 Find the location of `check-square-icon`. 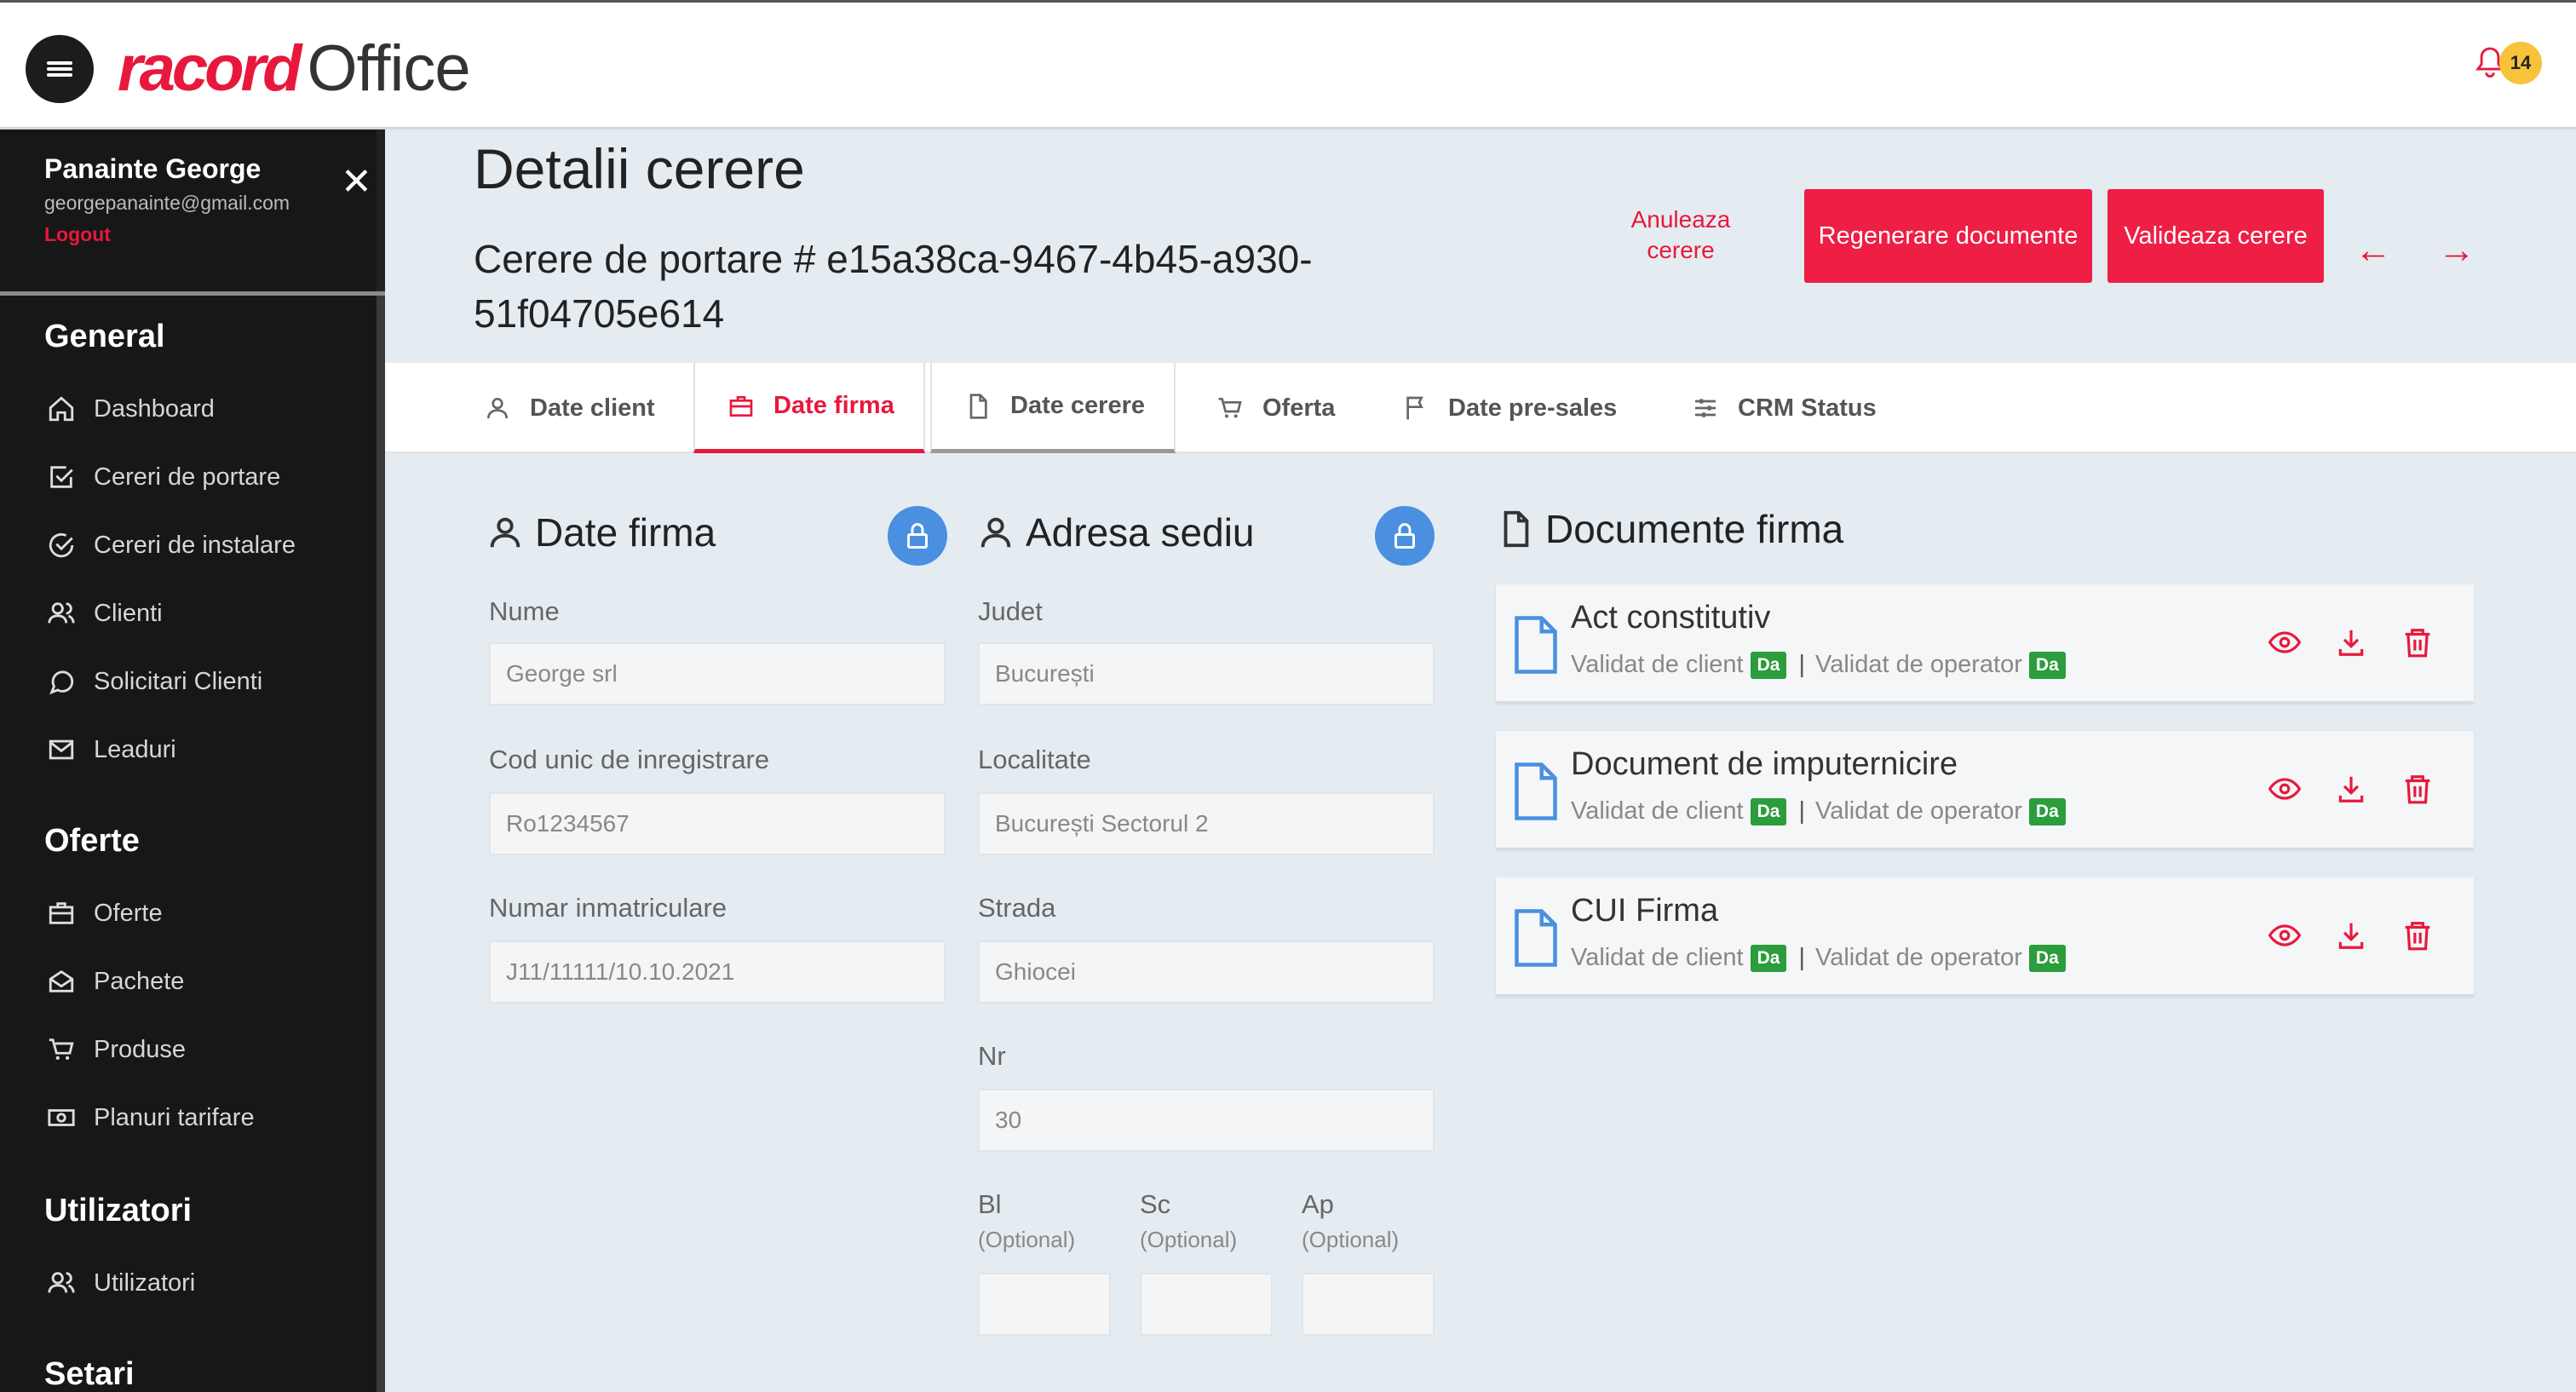

check-square-icon is located at coordinates (61, 477).